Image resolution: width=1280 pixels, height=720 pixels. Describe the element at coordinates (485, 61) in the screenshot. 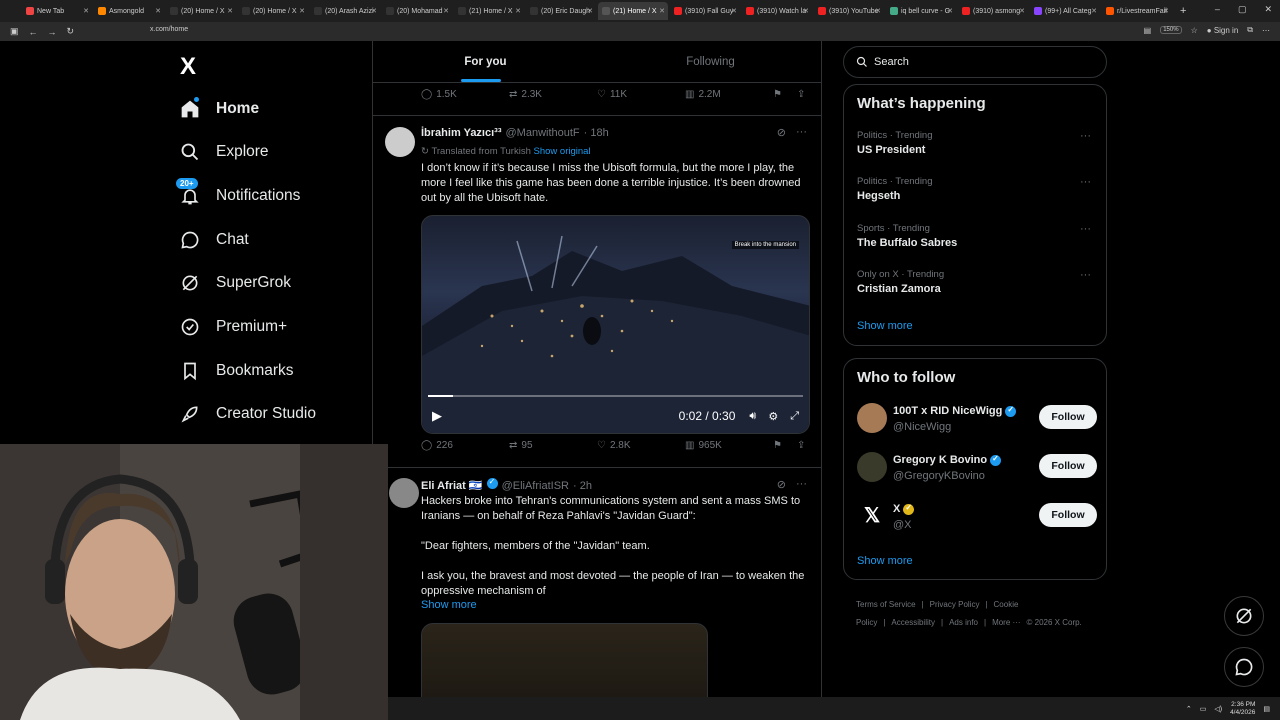

I see `tab-for-you: For you` at that location.